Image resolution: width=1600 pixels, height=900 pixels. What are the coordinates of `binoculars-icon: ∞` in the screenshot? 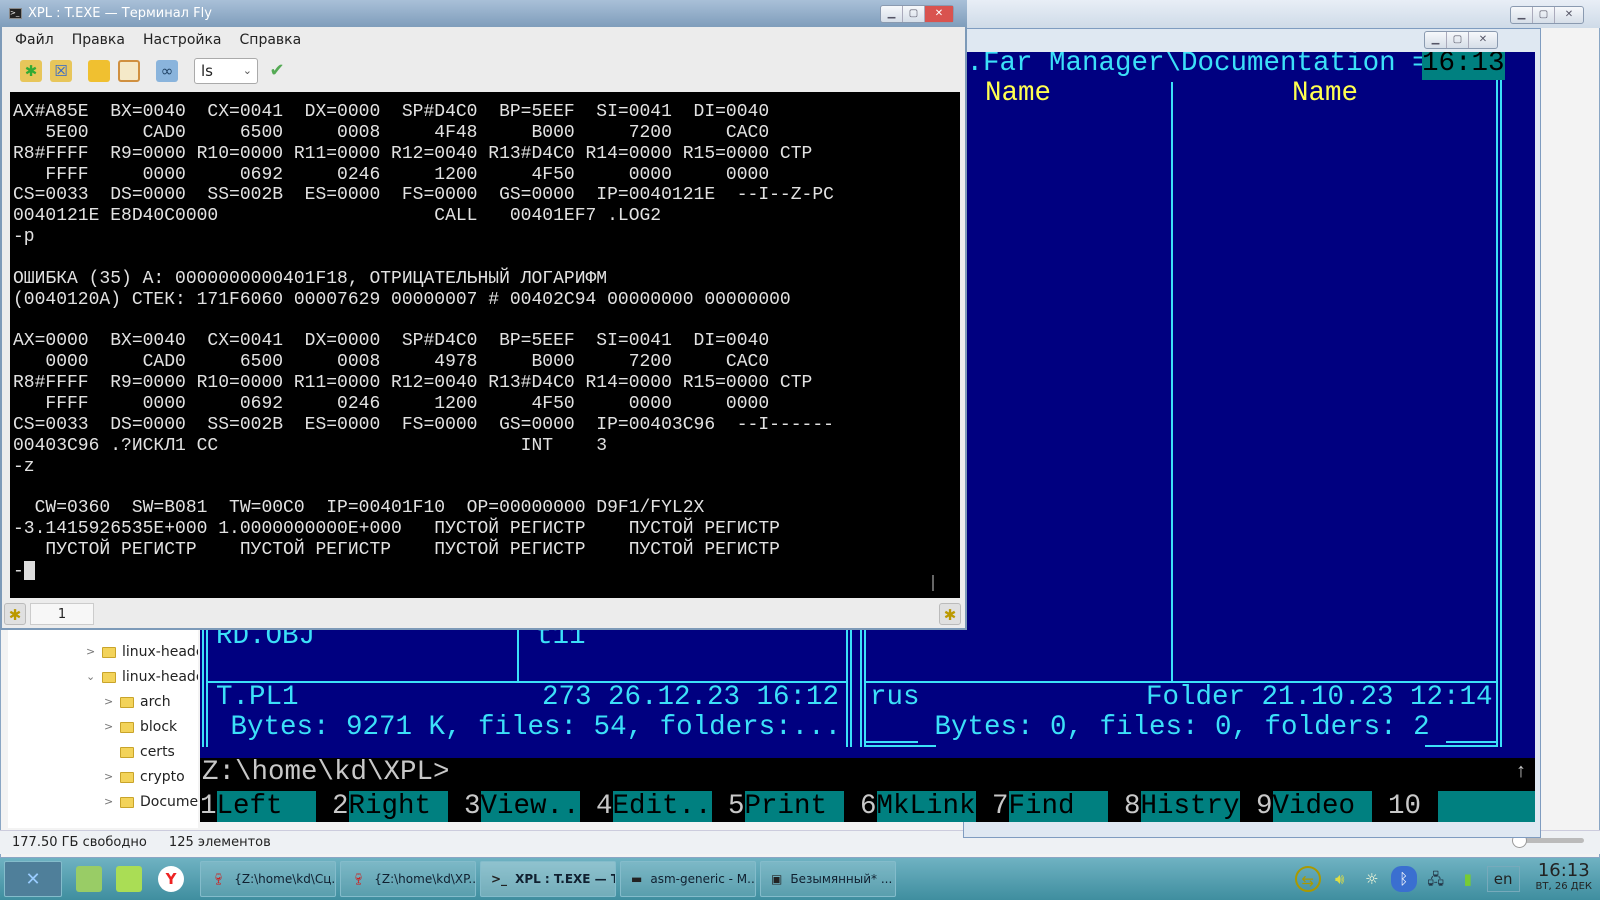 It's located at (167, 71).